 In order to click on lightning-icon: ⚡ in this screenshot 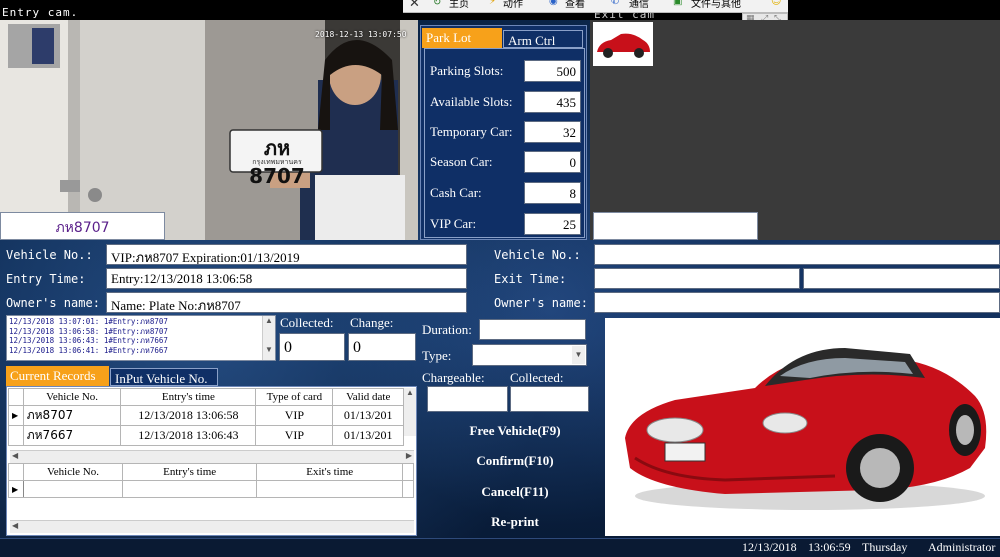, I will do `click(493, 3)`.